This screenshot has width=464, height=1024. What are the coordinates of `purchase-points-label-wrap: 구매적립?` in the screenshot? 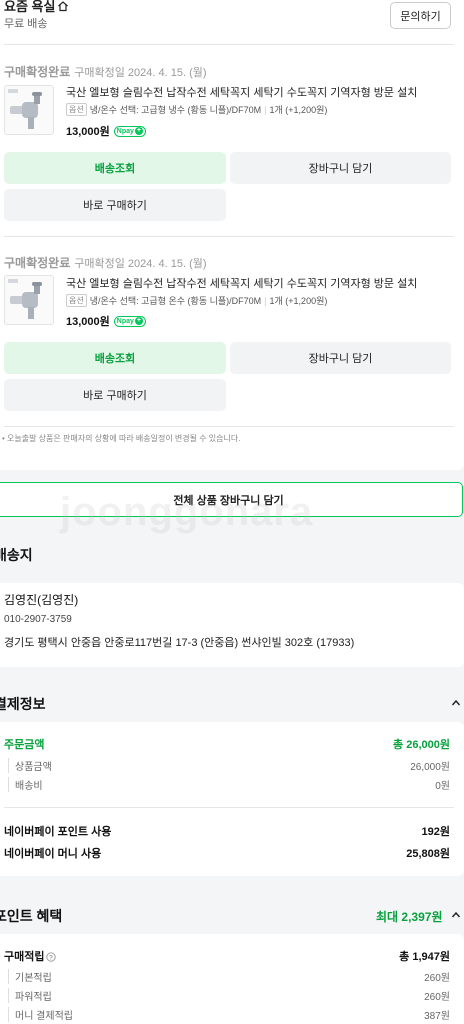 It's located at (30, 956).